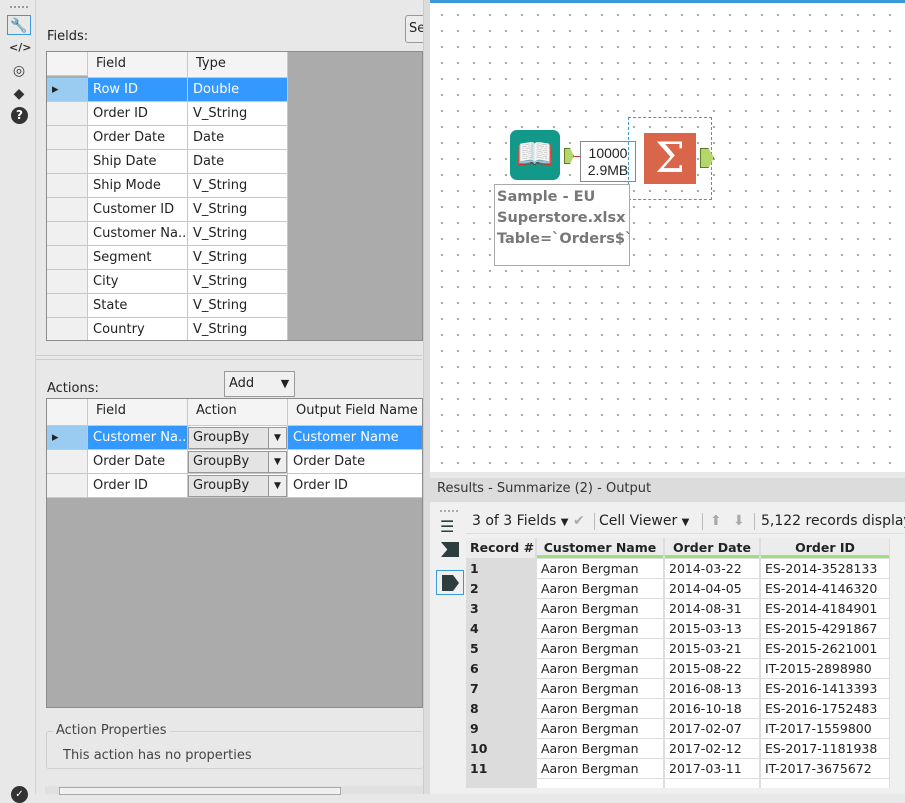  What do you see at coordinates (825, 608) in the screenshot?
I see `order-id-cell: ES-2014-4184901` at bounding box center [825, 608].